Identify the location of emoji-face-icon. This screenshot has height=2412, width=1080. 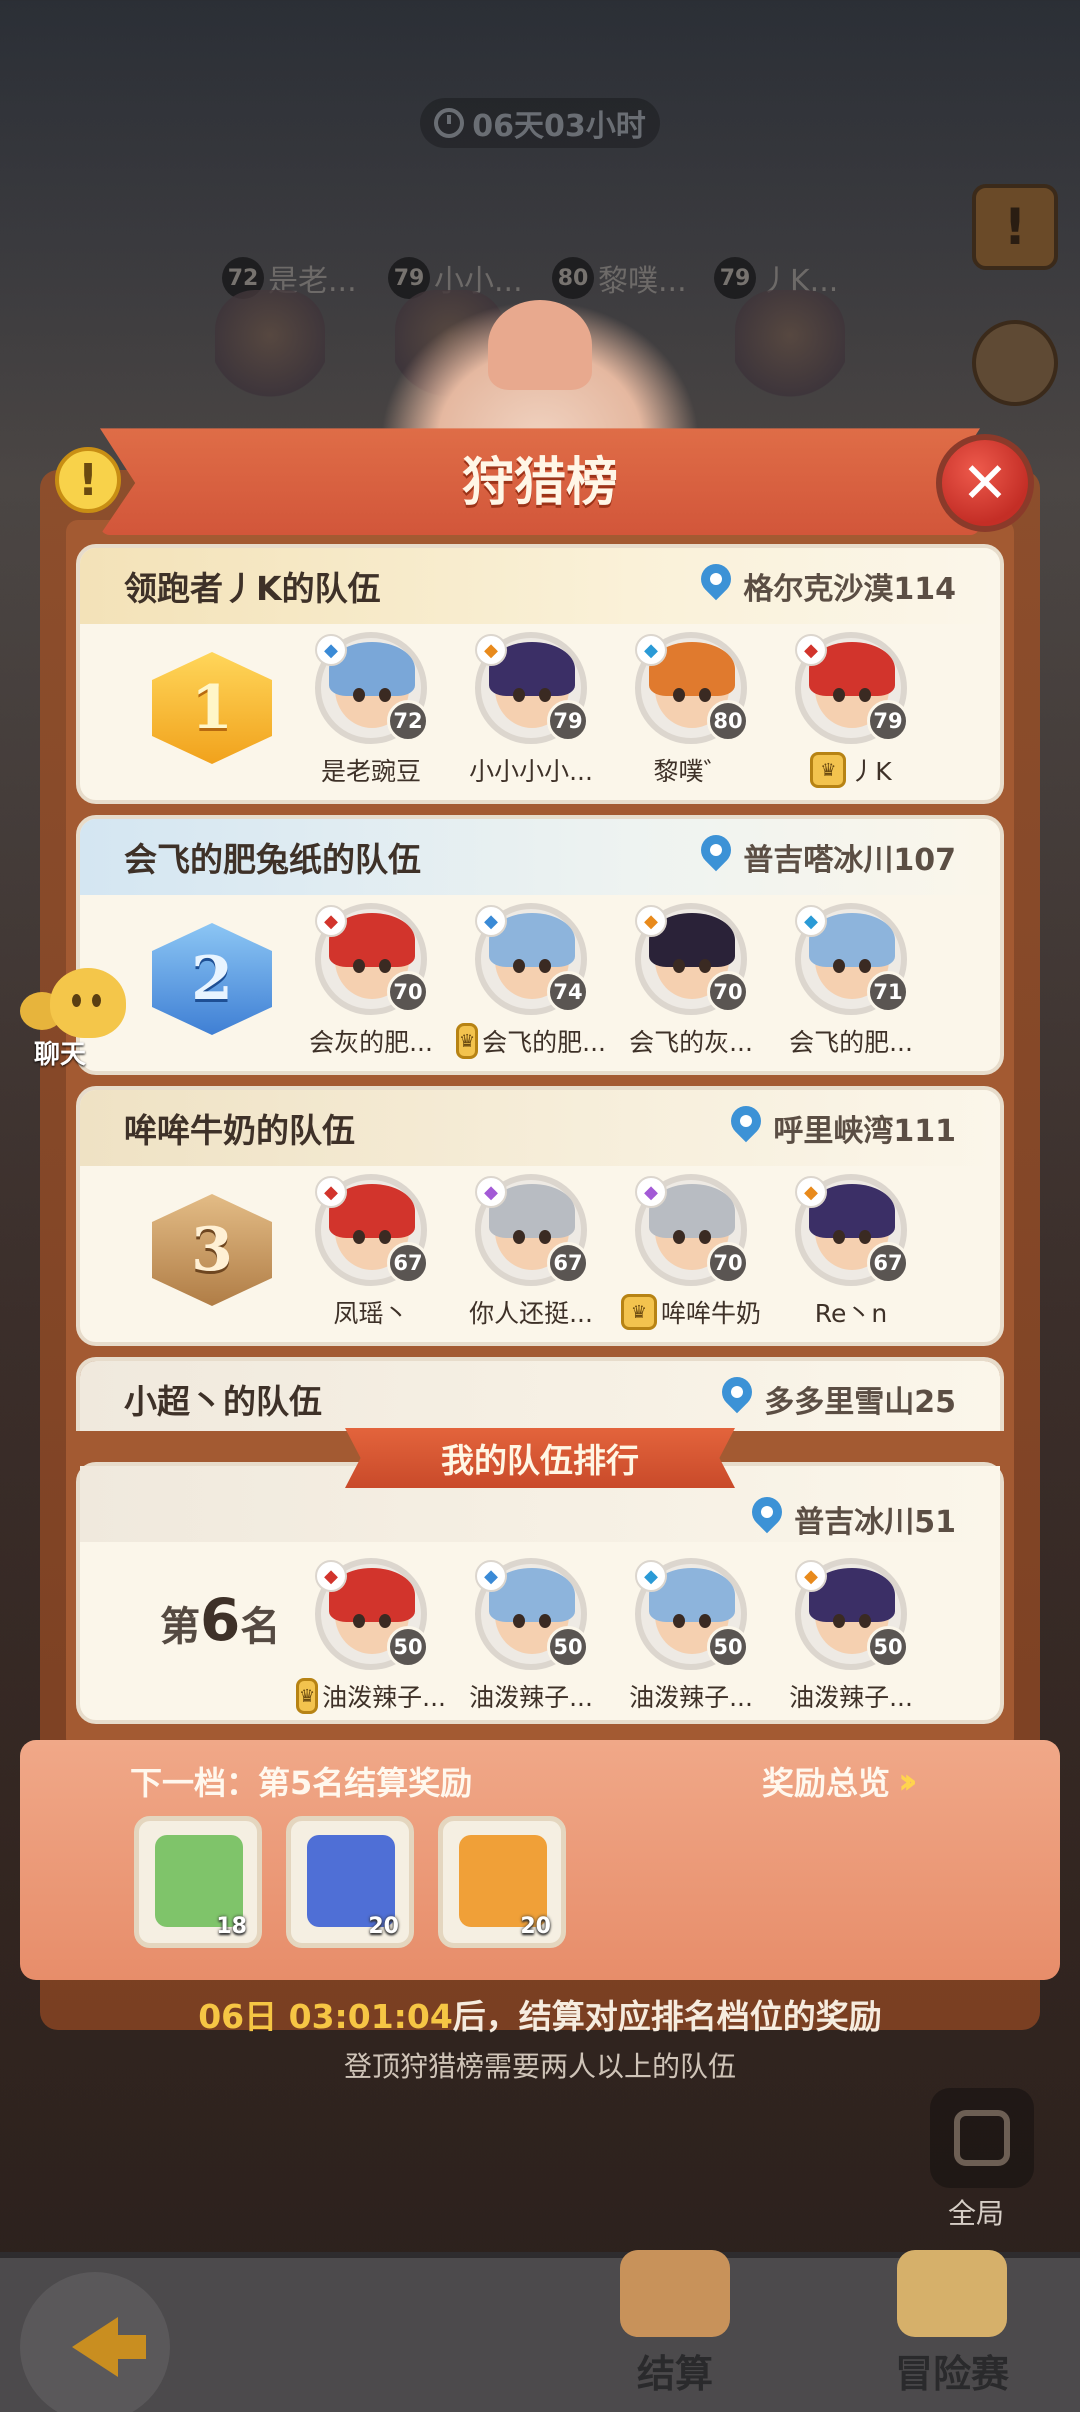
(88, 1003).